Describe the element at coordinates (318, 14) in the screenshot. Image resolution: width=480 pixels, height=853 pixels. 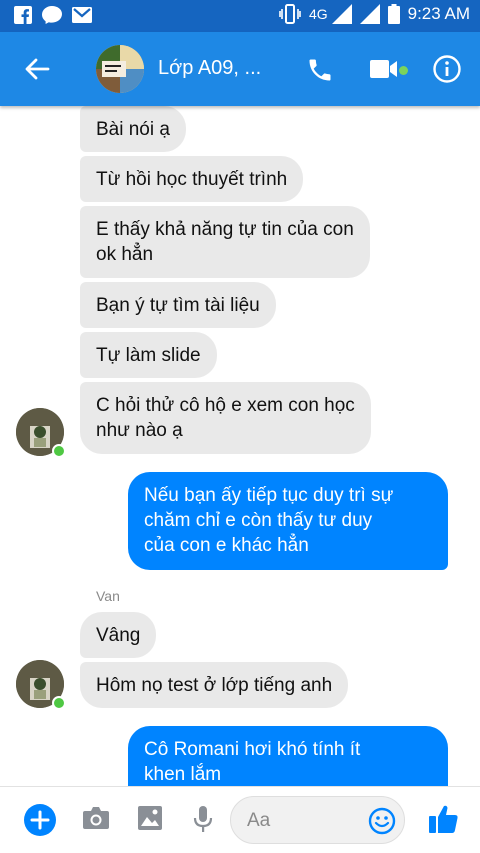
I see `network-type: 4G` at that location.